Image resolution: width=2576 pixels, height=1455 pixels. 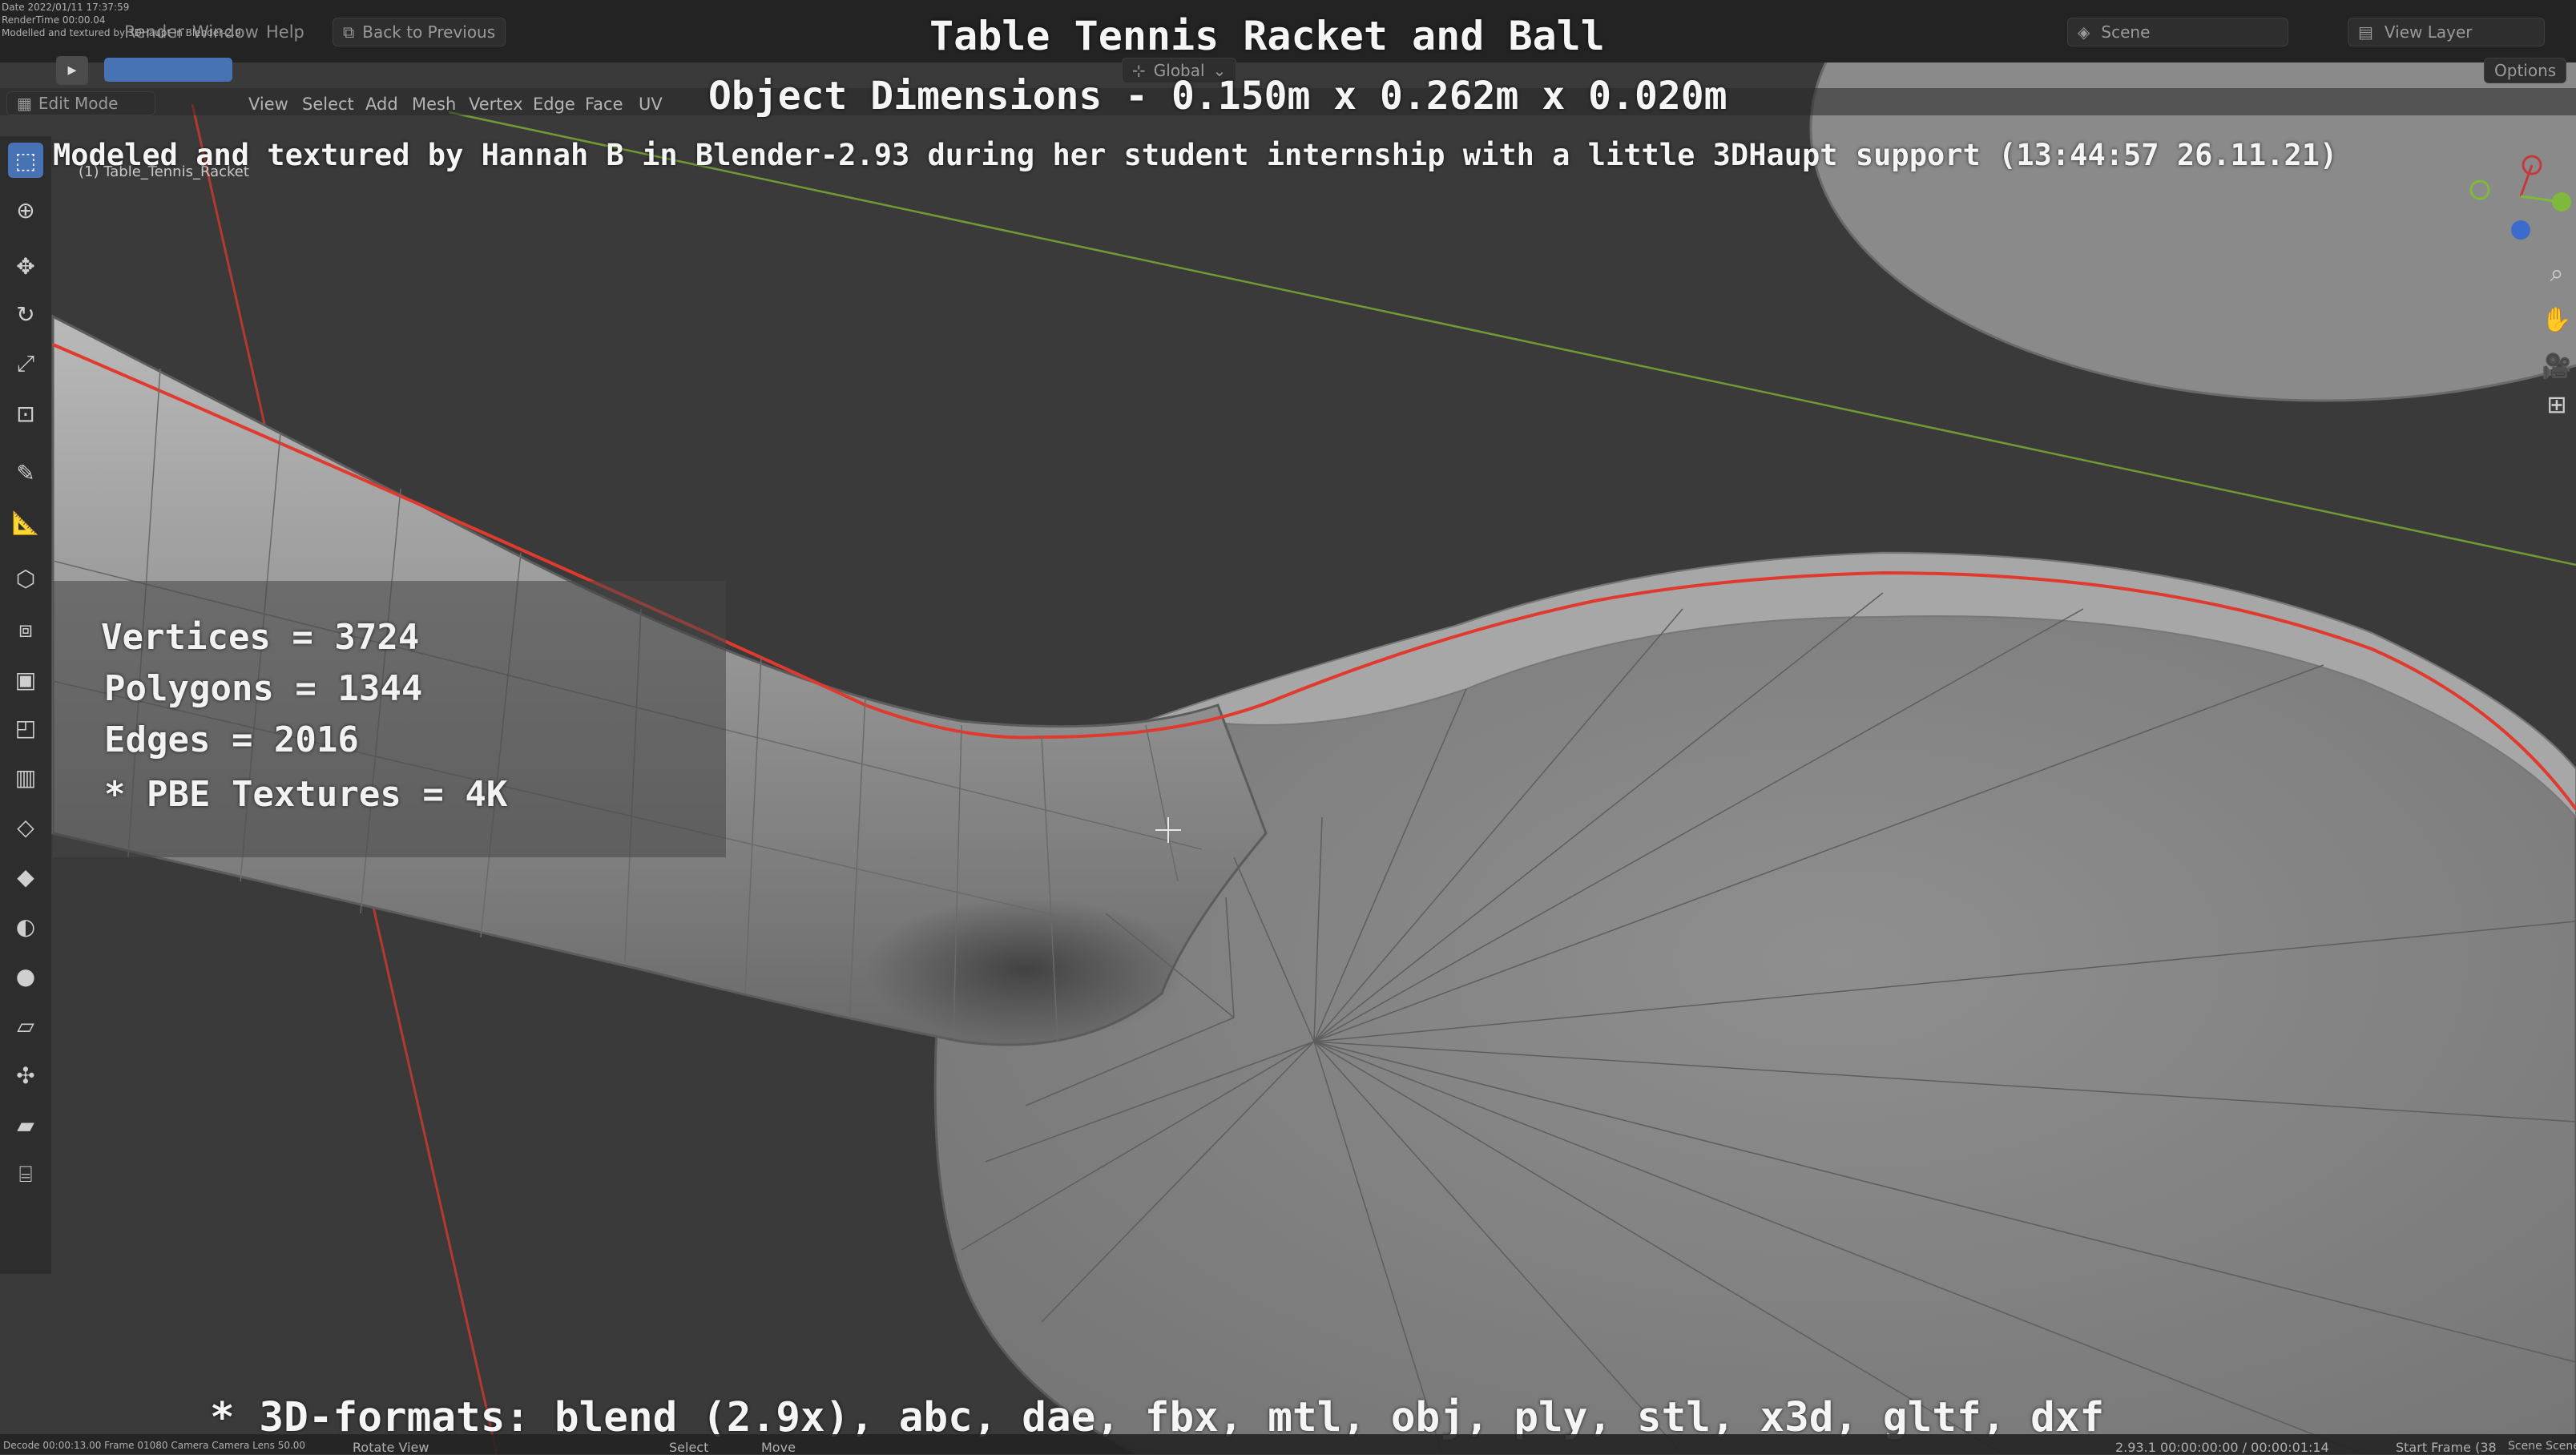 What do you see at coordinates (1267, 36) in the screenshot?
I see `title-overlay: Table Tennis Racket and Ball` at bounding box center [1267, 36].